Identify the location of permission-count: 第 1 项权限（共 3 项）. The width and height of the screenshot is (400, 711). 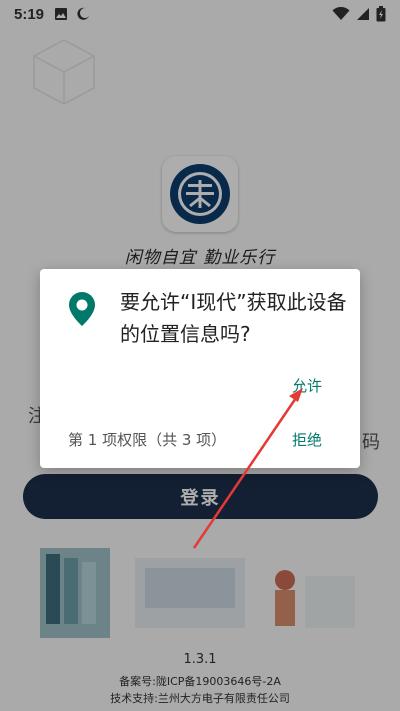
(147, 440).